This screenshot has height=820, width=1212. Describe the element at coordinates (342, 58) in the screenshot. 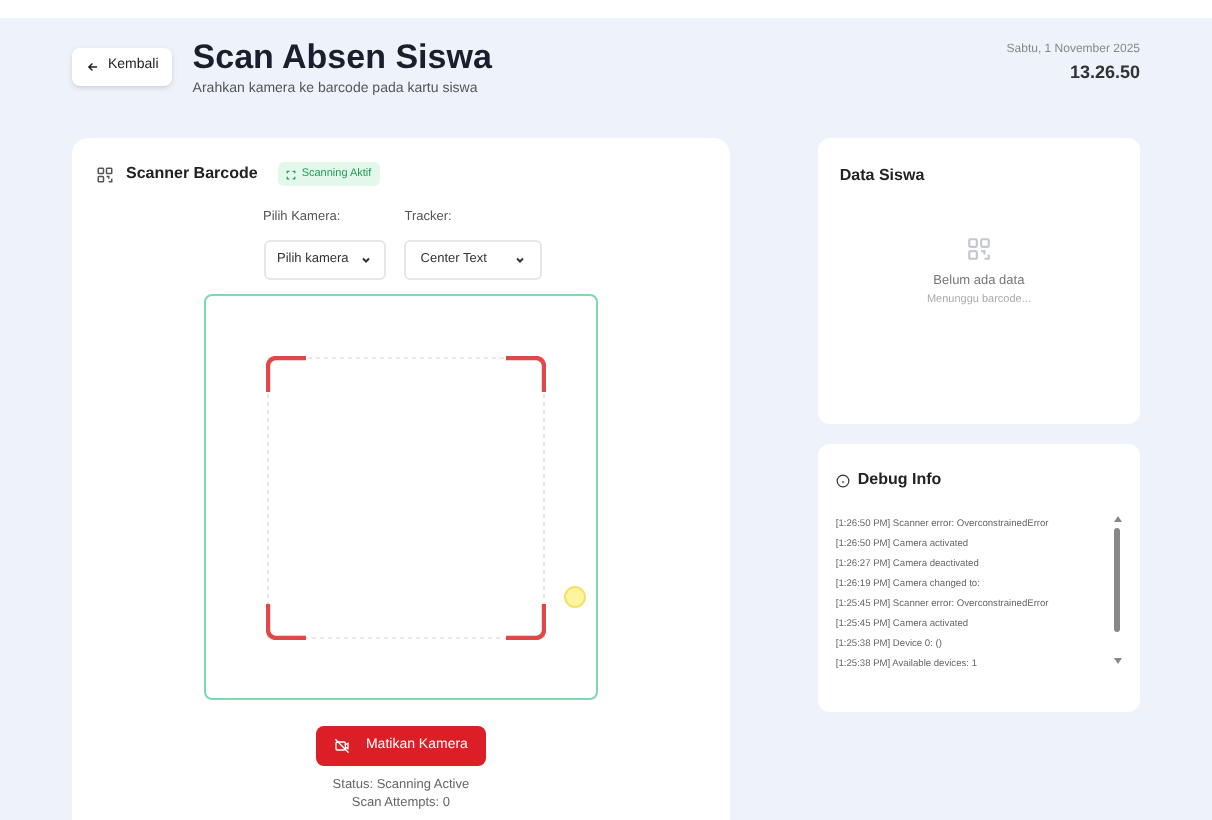

I see `page-title: Scan Absen Siswa` at that location.